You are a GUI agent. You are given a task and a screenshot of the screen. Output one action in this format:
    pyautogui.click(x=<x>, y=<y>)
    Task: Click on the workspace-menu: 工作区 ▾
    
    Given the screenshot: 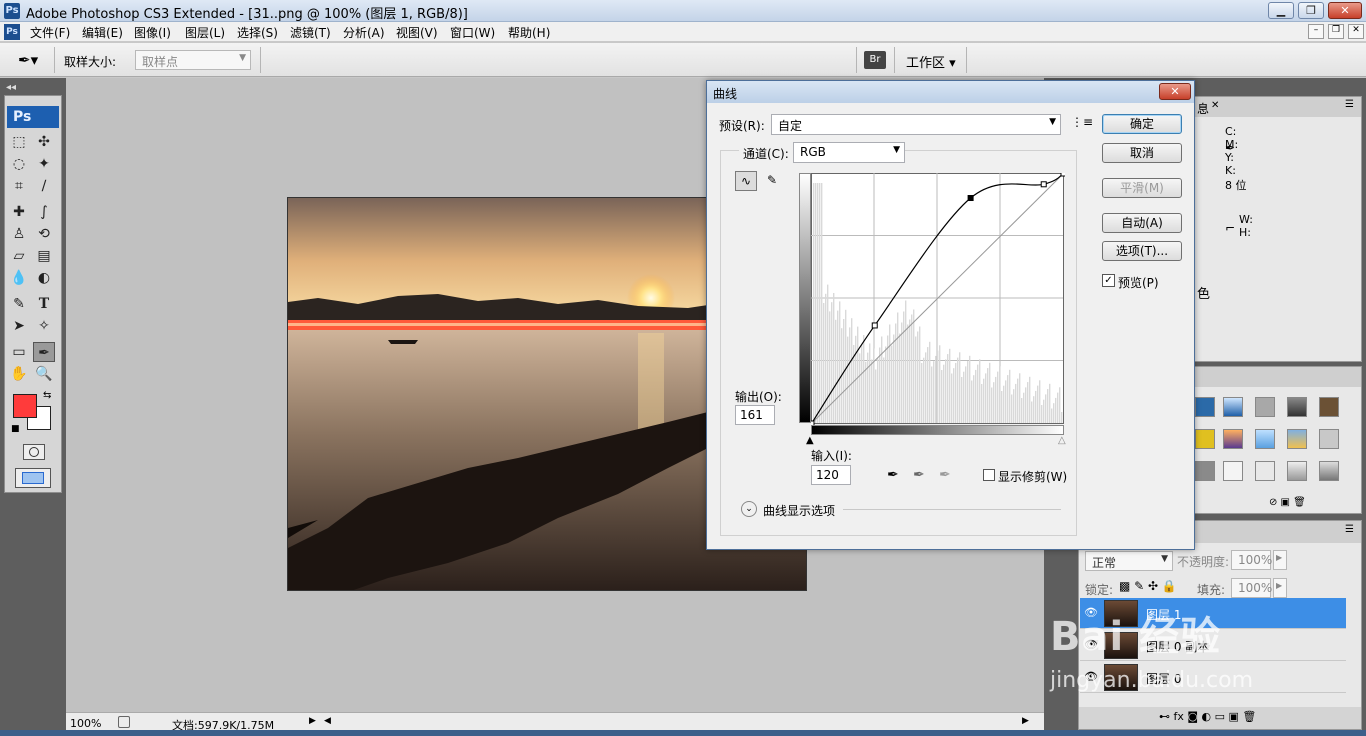 What is the action you would take?
    pyautogui.click(x=931, y=61)
    